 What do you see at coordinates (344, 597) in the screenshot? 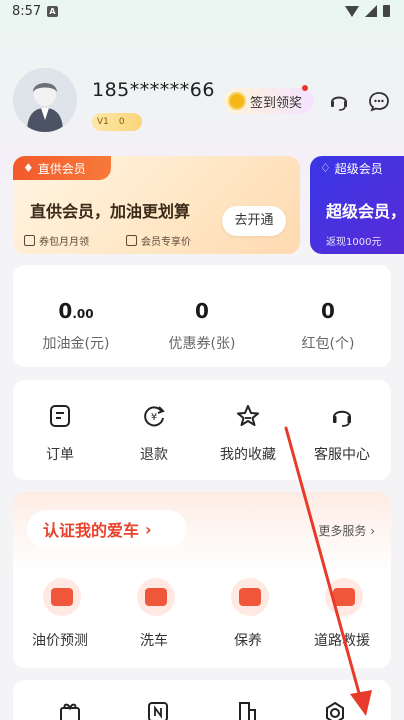
I see `road-rescue-icon` at bounding box center [344, 597].